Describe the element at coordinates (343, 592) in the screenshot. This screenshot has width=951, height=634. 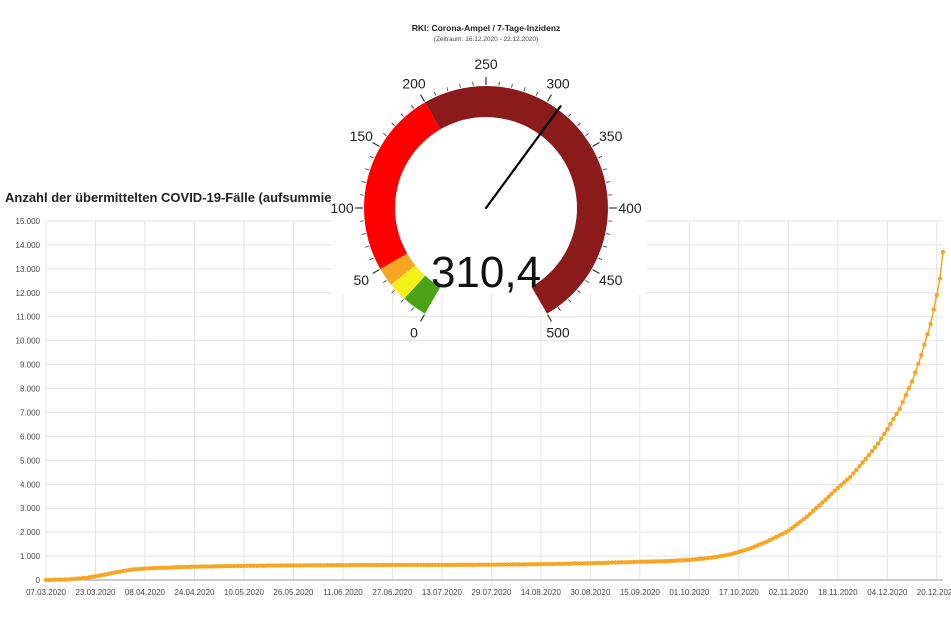
I see `x-tick-label: 11.06.2020` at that location.